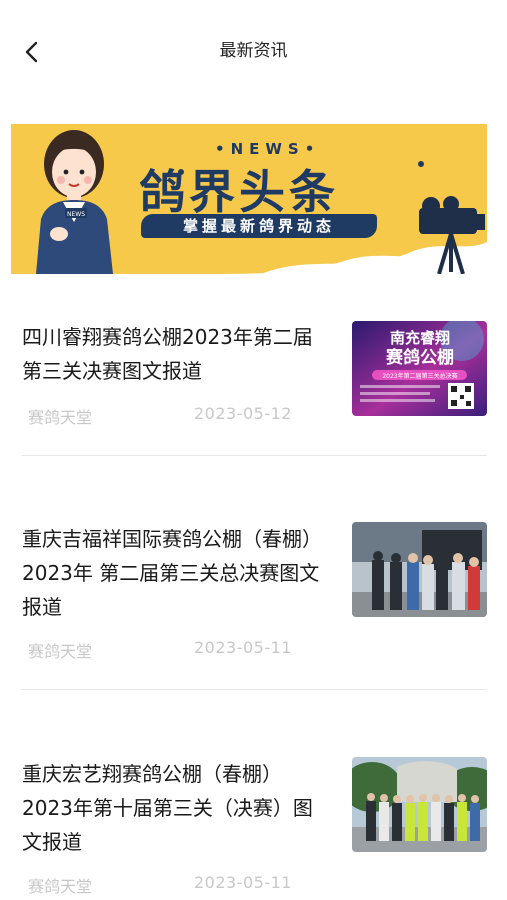 This screenshot has height=900, width=507. Describe the element at coordinates (420, 338) in the screenshot. I see `svg-text: 南充睿翔` at that location.